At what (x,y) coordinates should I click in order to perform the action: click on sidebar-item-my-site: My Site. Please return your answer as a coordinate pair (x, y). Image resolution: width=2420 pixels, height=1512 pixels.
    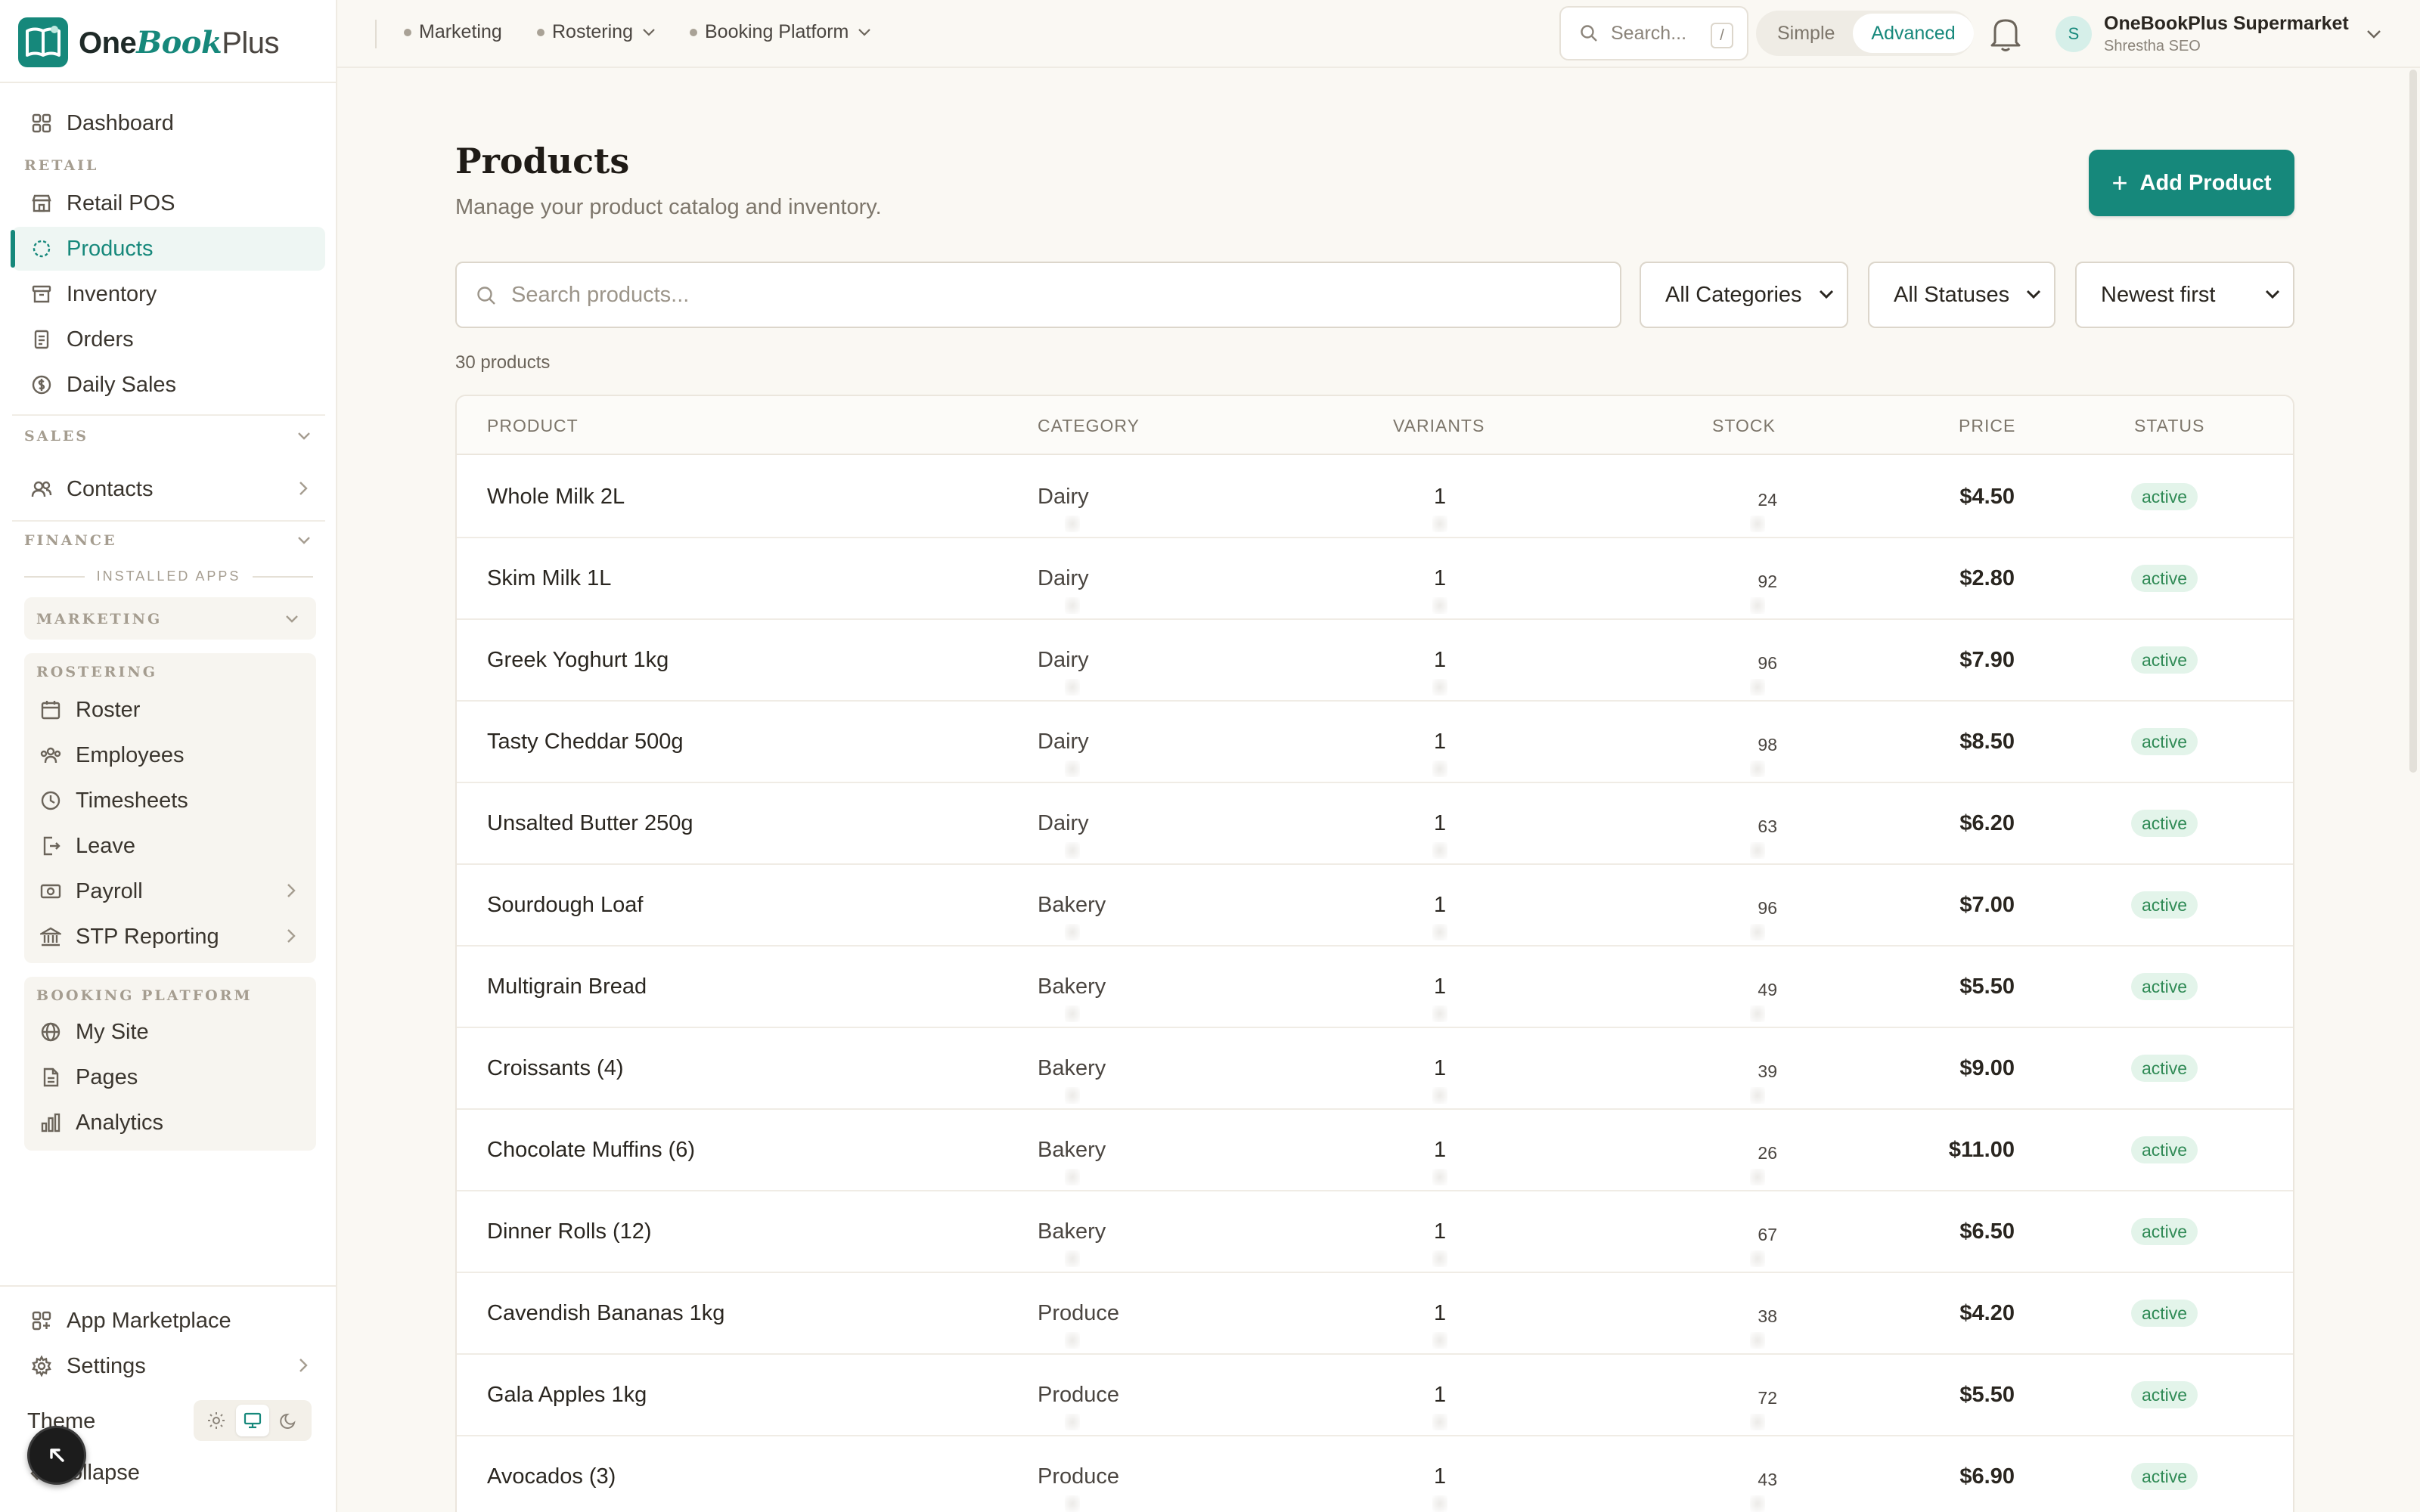
    Looking at the image, I should click on (170, 1032).